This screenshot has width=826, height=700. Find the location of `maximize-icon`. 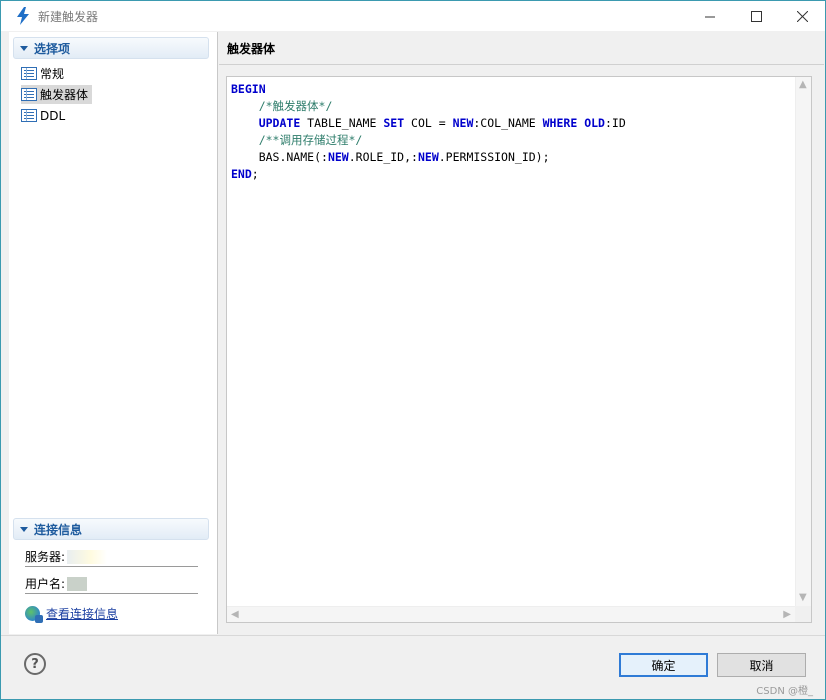

maximize-icon is located at coordinates (756, 16).